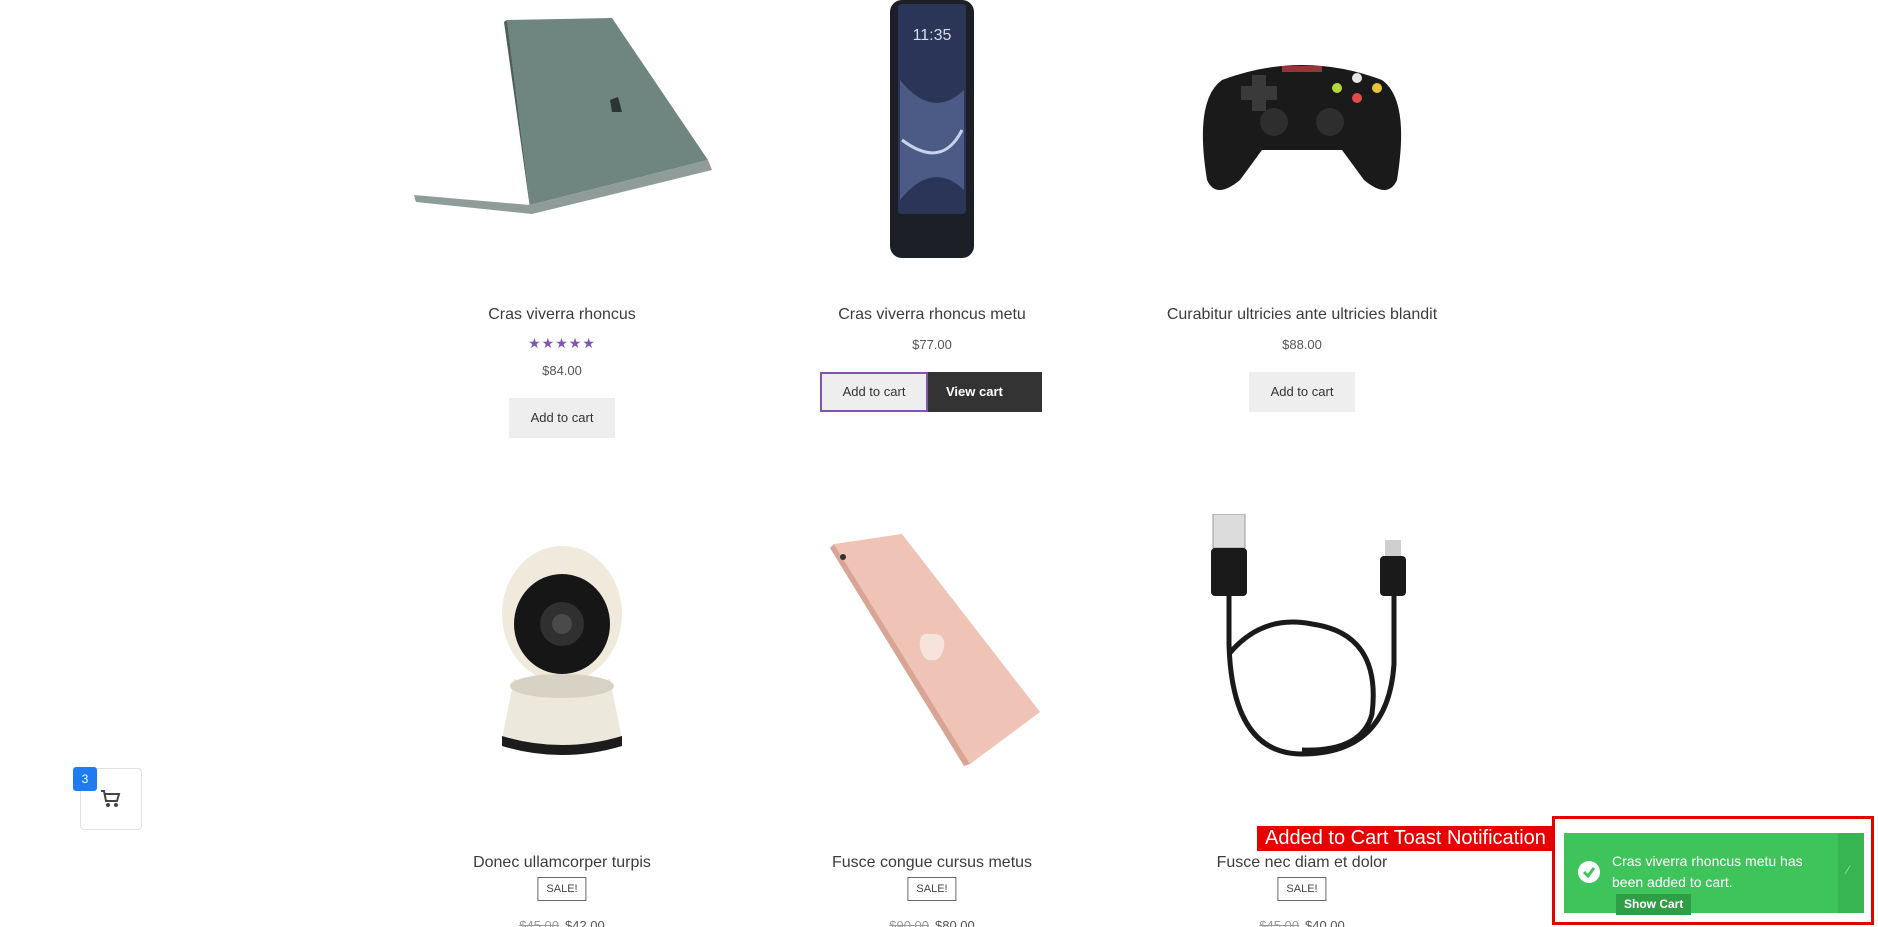 This screenshot has width=1878, height=927. I want to click on product-title: Cras viverra rhoncus metu, so click(932, 315).